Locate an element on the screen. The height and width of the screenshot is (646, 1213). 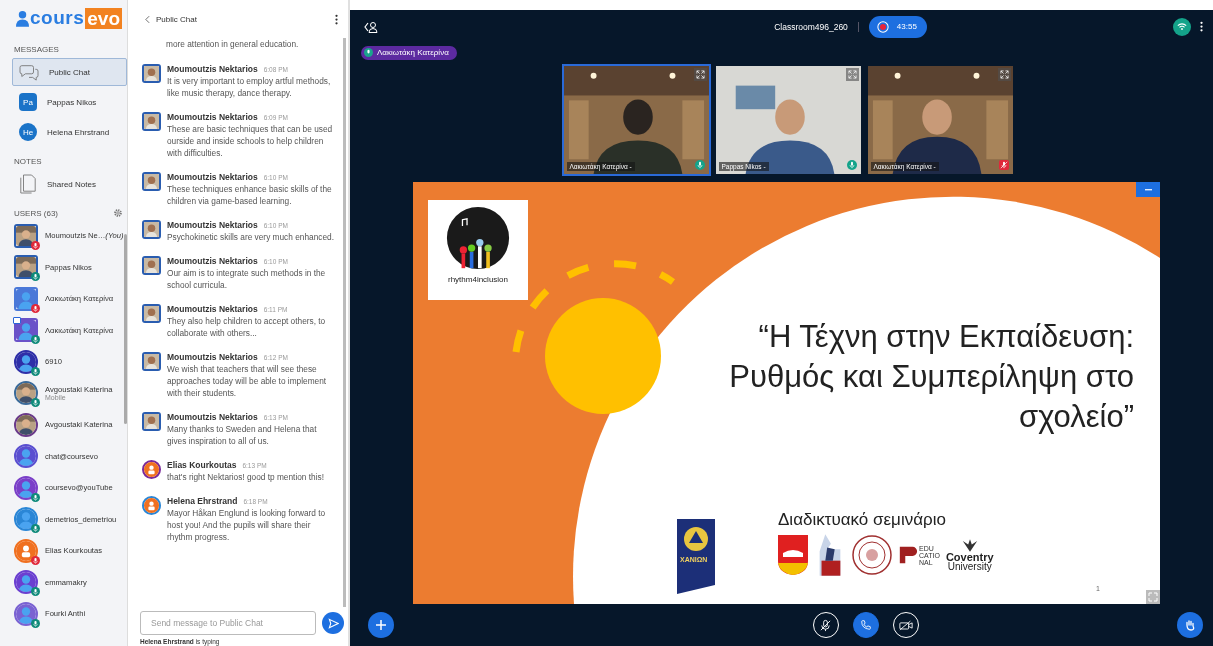
phone-icon is located at coordinates (865, 625).